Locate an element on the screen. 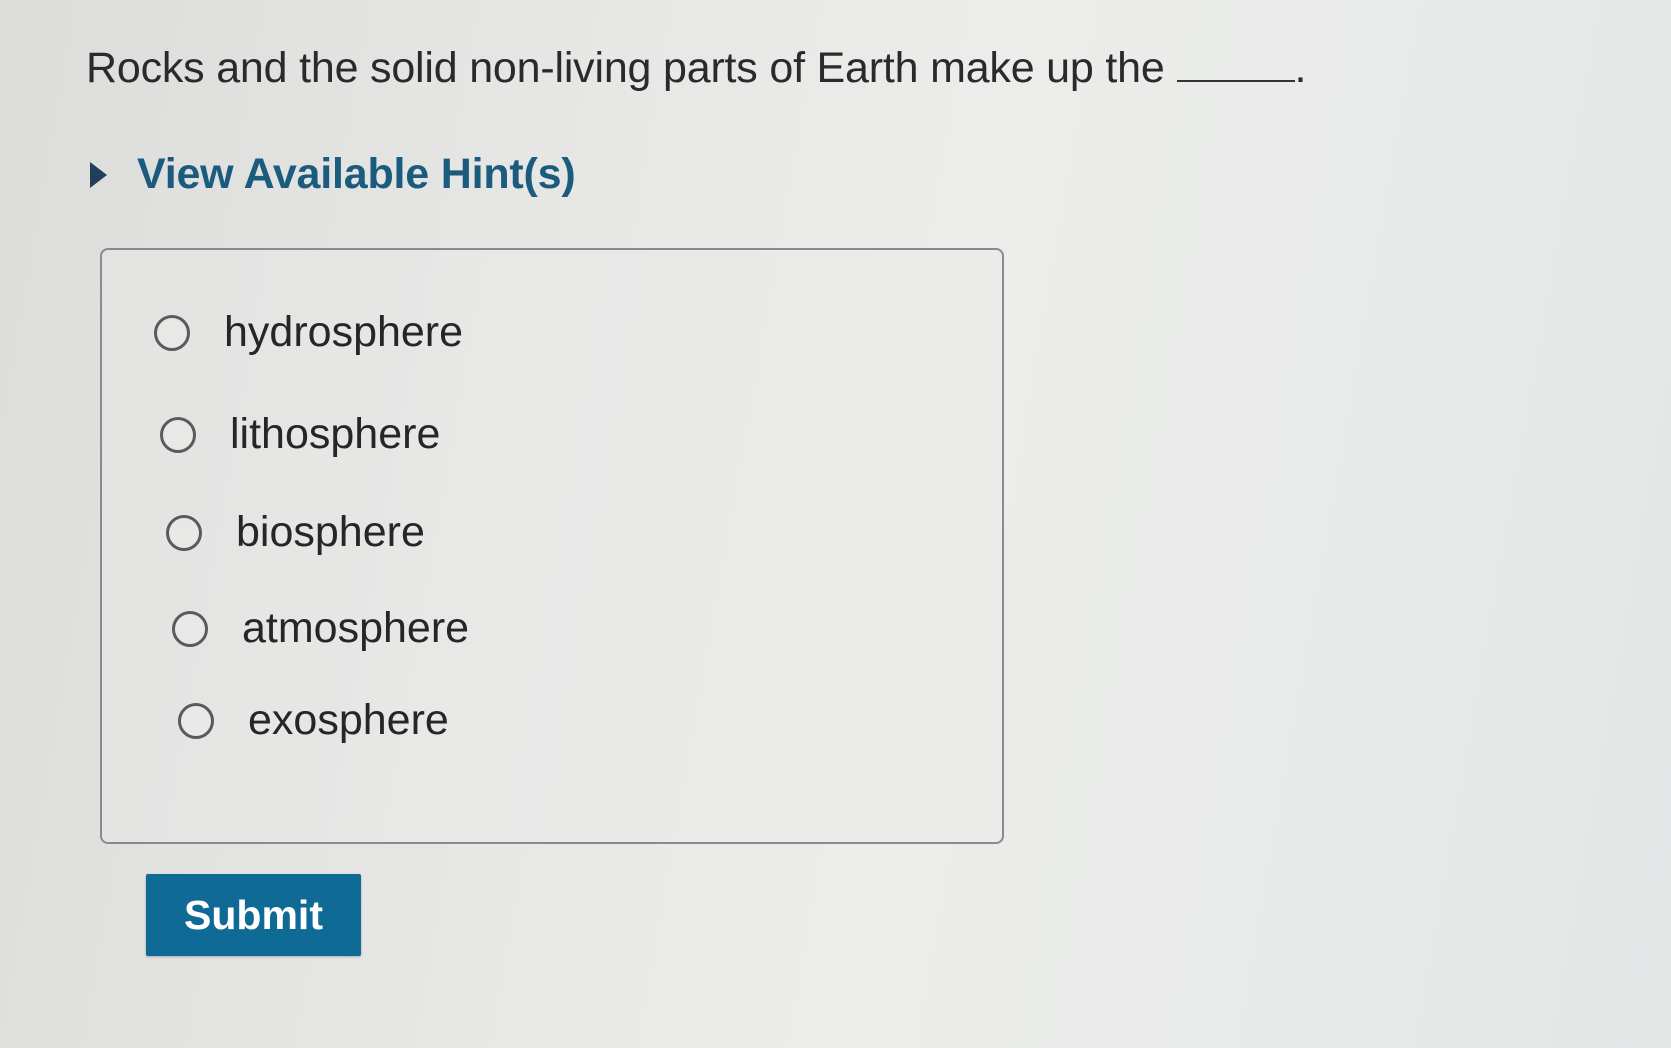 The width and height of the screenshot is (1671, 1048). view-hints-label: View Available Hint(s) is located at coordinates (356, 174).